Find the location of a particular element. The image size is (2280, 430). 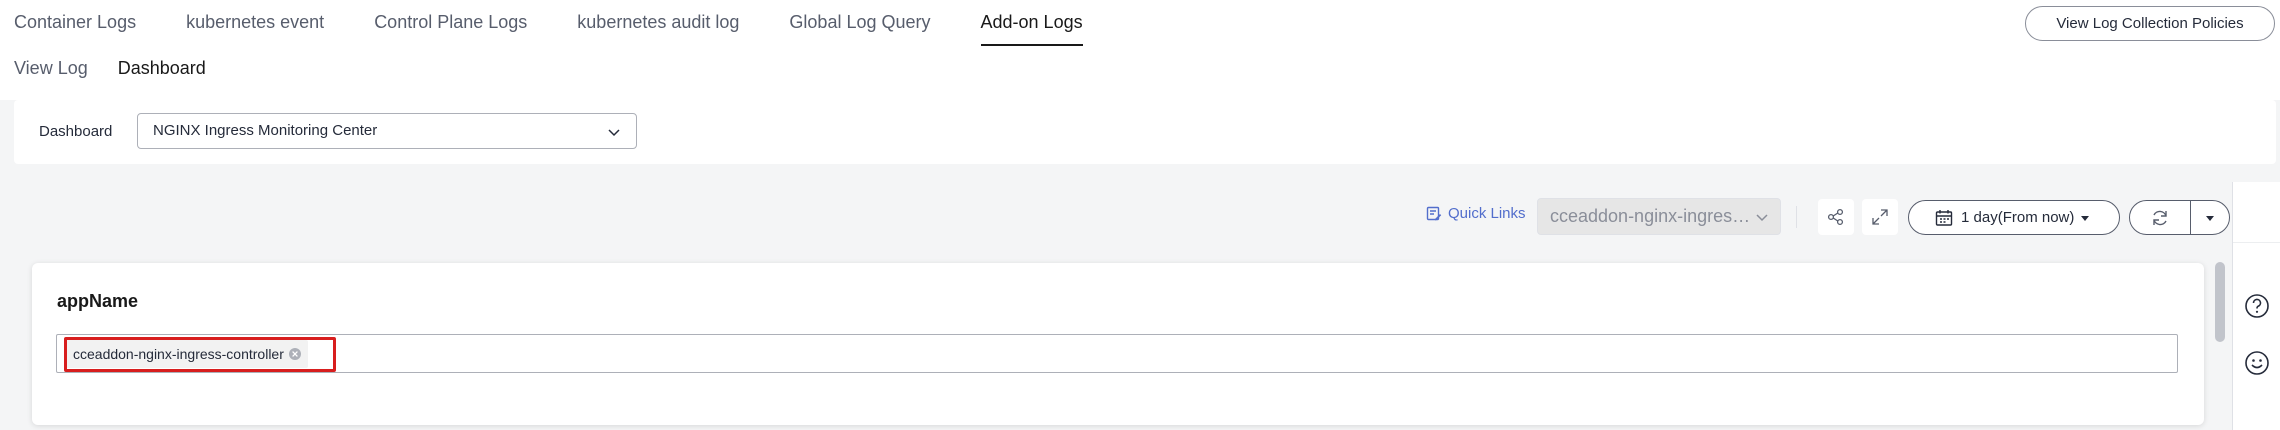

calendar-icon is located at coordinates (1944, 217).